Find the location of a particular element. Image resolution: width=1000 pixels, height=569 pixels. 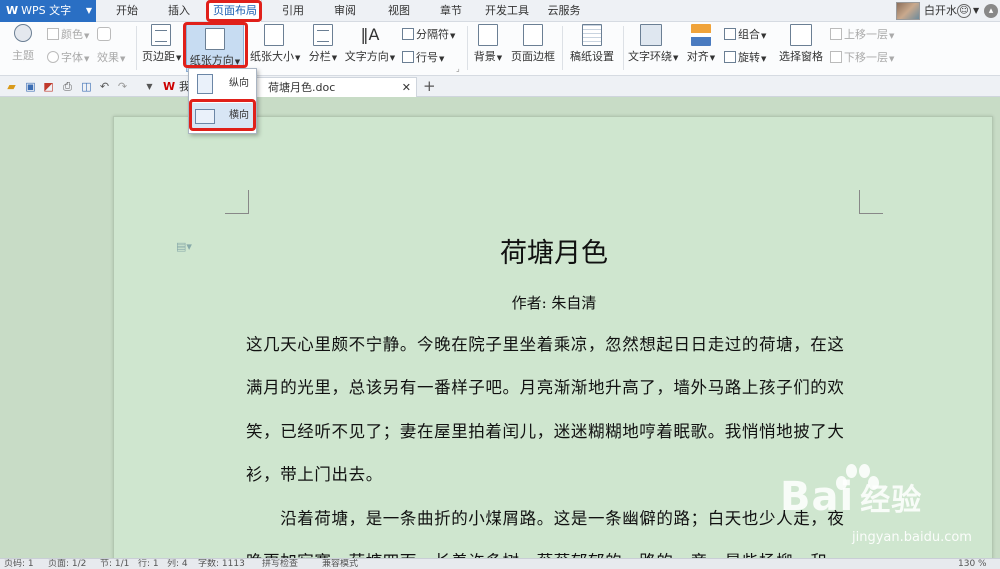

orientation-label-wrap: 纸张方向▼ is located at coordinates (215, 60).